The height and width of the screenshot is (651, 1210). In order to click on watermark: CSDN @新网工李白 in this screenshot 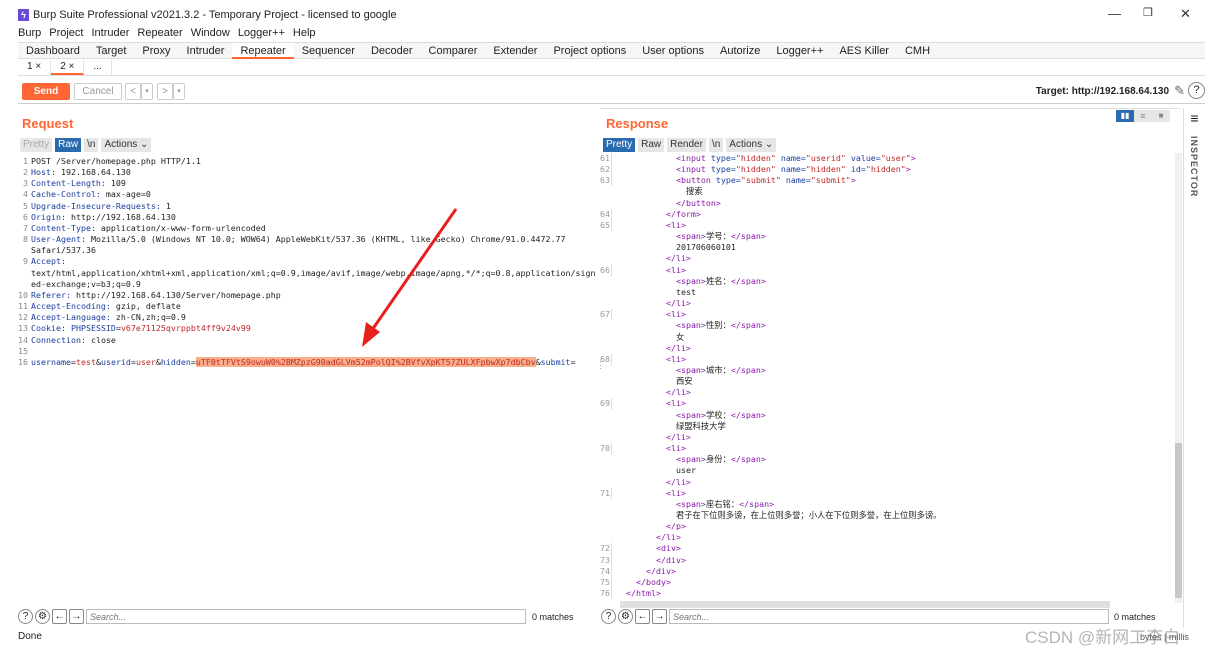, I will do `click(1103, 637)`.